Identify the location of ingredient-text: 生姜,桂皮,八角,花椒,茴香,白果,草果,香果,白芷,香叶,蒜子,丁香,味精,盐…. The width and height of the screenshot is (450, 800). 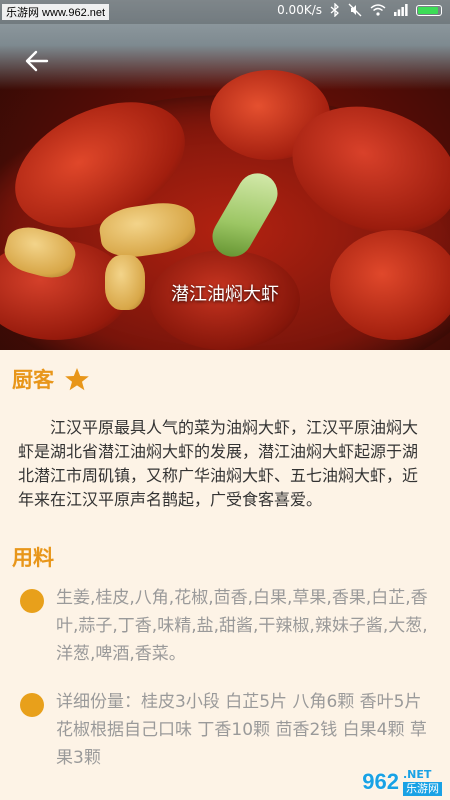
(242, 626).